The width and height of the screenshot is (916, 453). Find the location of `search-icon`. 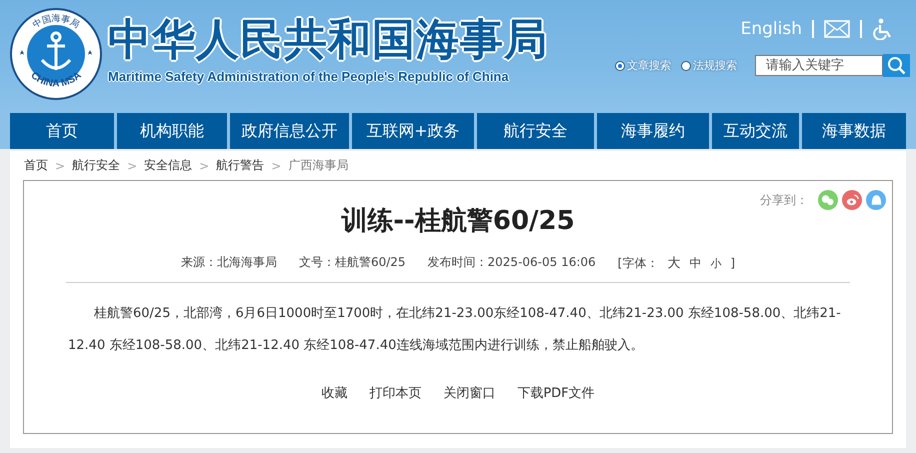

search-icon is located at coordinates (896, 65).